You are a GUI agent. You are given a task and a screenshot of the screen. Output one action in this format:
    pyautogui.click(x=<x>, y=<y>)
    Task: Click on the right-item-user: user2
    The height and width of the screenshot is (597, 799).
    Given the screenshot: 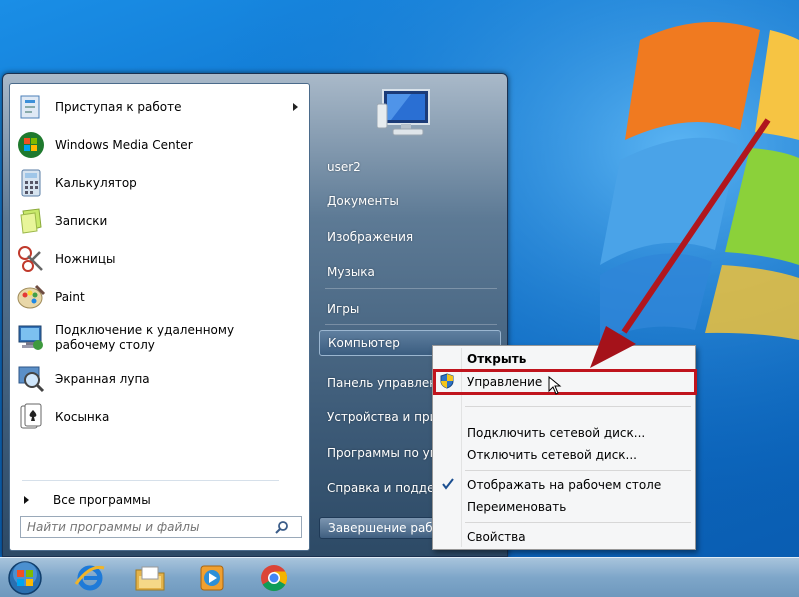 What is the action you would take?
    pyautogui.click(x=410, y=167)
    